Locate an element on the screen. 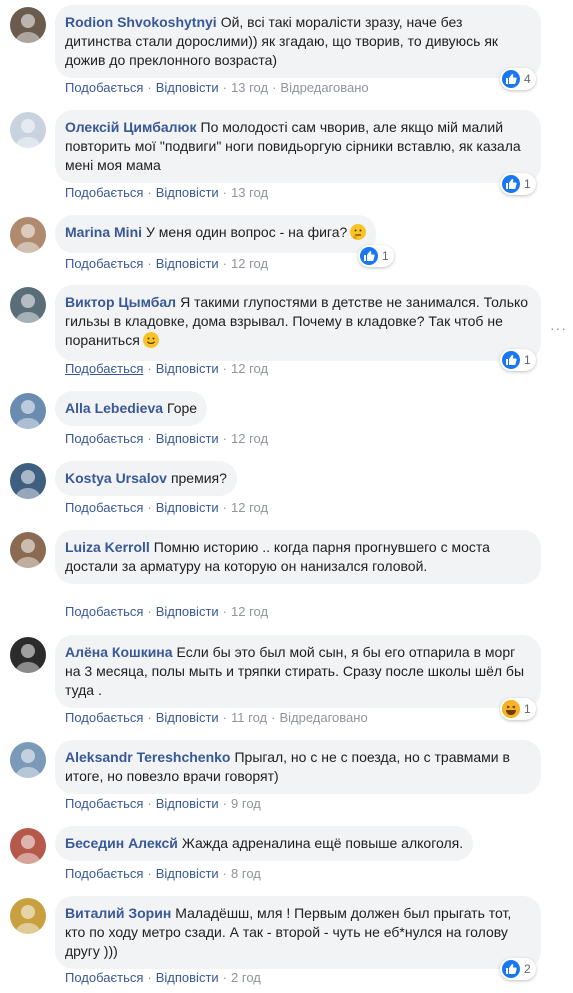 Image resolution: width=573 pixels, height=993 pixels. comment-author: Aleksandr Tereshchenko is located at coordinates (147, 757).